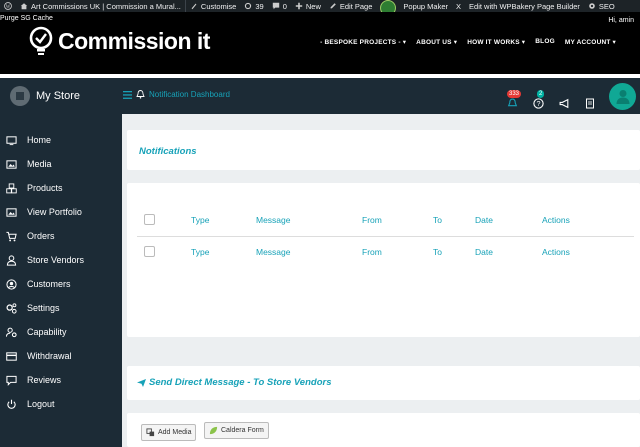 The height and width of the screenshot is (447, 640). Describe the element at coordinates (484, 252) in the screenshot. I see `footer-header-date: Date` at that location.